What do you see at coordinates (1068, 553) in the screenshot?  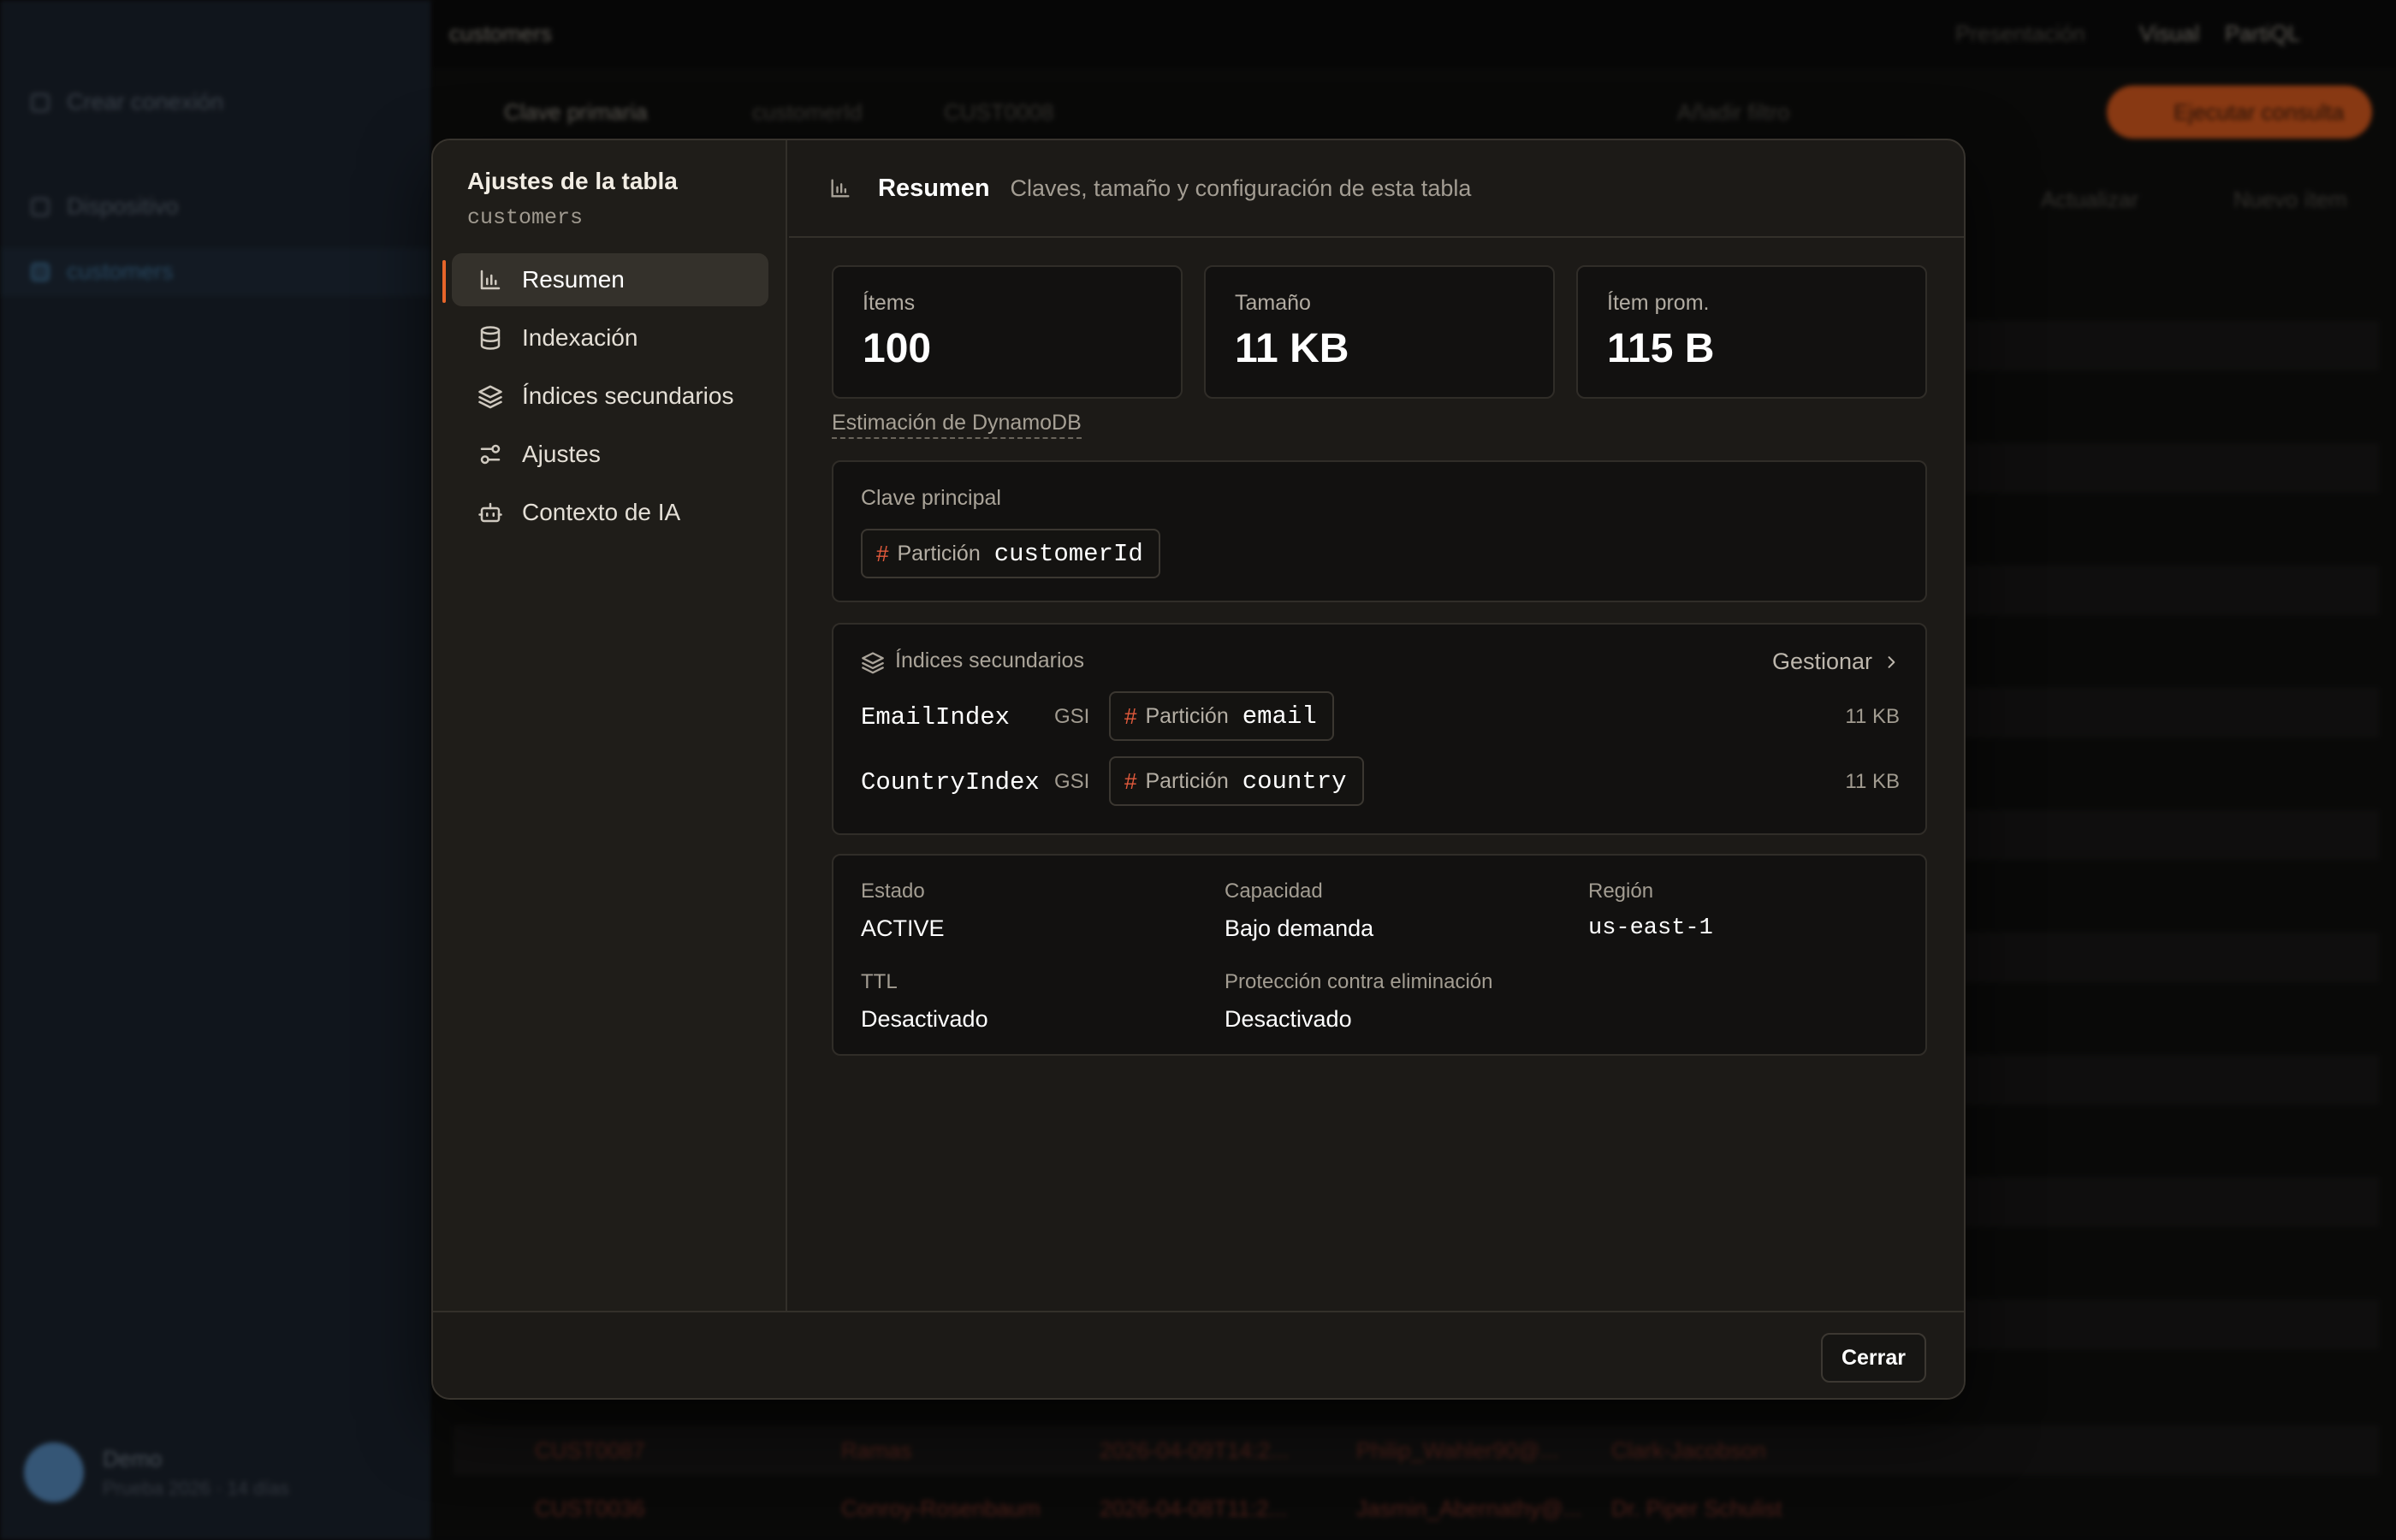 I see `key-name: customerId` at bounding box center [1068, 553].